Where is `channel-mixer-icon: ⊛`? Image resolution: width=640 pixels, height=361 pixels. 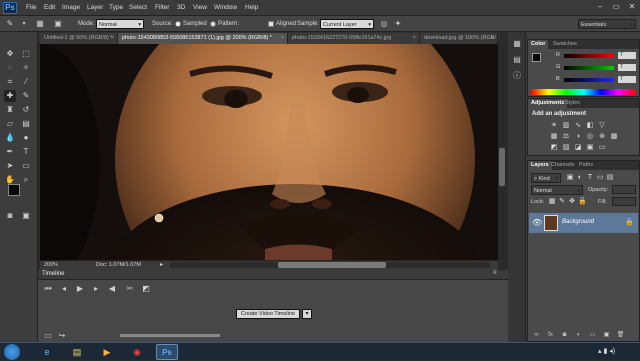
channel-mixer-icon: ⊛ is located at coordinates (602, 137).